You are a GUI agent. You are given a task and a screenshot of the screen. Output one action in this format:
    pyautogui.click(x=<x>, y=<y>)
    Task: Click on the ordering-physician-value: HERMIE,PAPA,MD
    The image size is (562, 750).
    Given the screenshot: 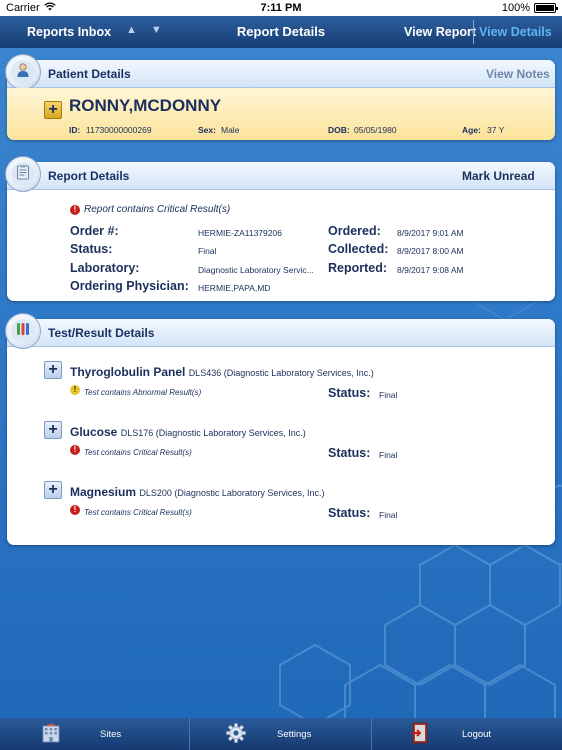 What is the action you would take?
    pyautogui.click(x=234, y=288)
    